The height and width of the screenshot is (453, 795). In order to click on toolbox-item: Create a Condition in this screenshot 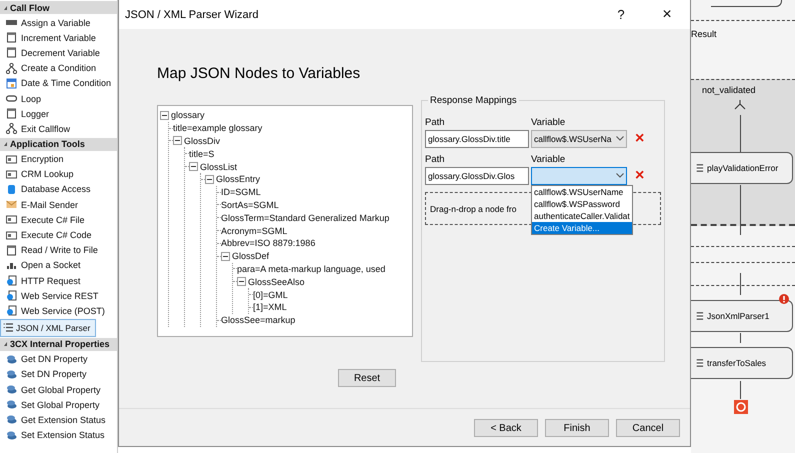, I will do `click(58, 68)`.